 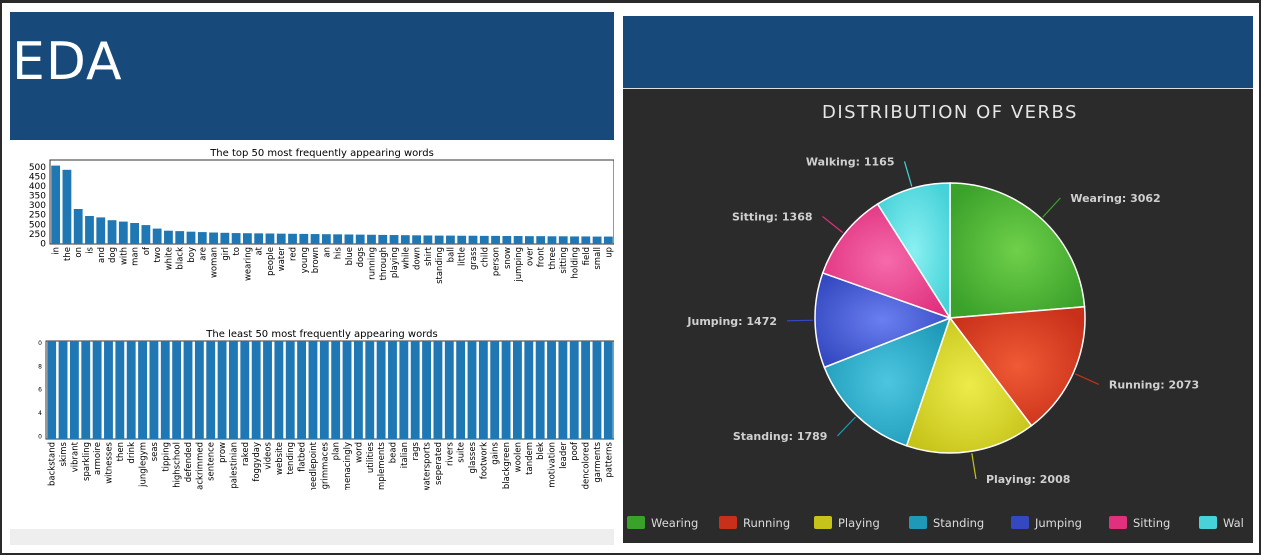 I want to click on x-tick-label: blue, so click(x=350, y=256).